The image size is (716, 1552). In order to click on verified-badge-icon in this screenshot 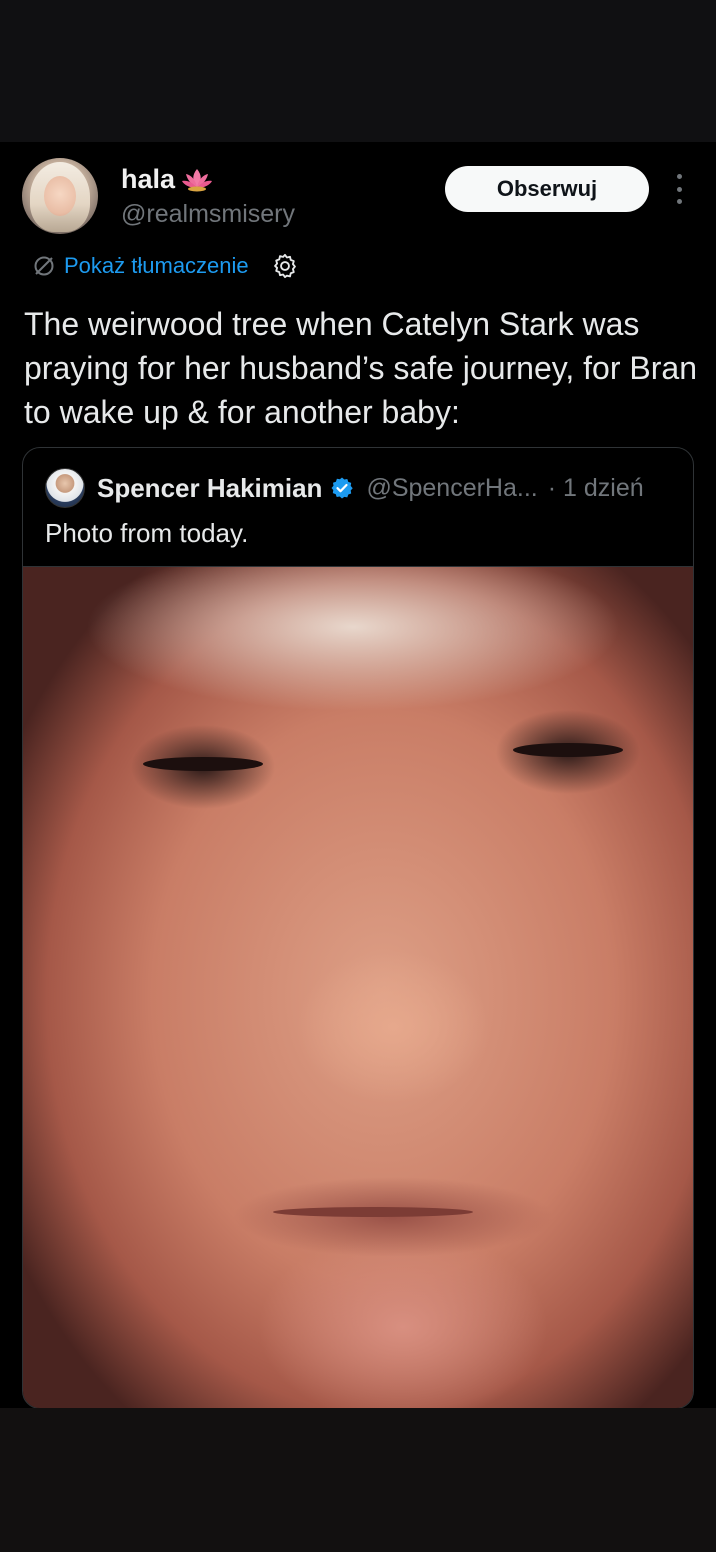, I will do `click(342, 488)`.